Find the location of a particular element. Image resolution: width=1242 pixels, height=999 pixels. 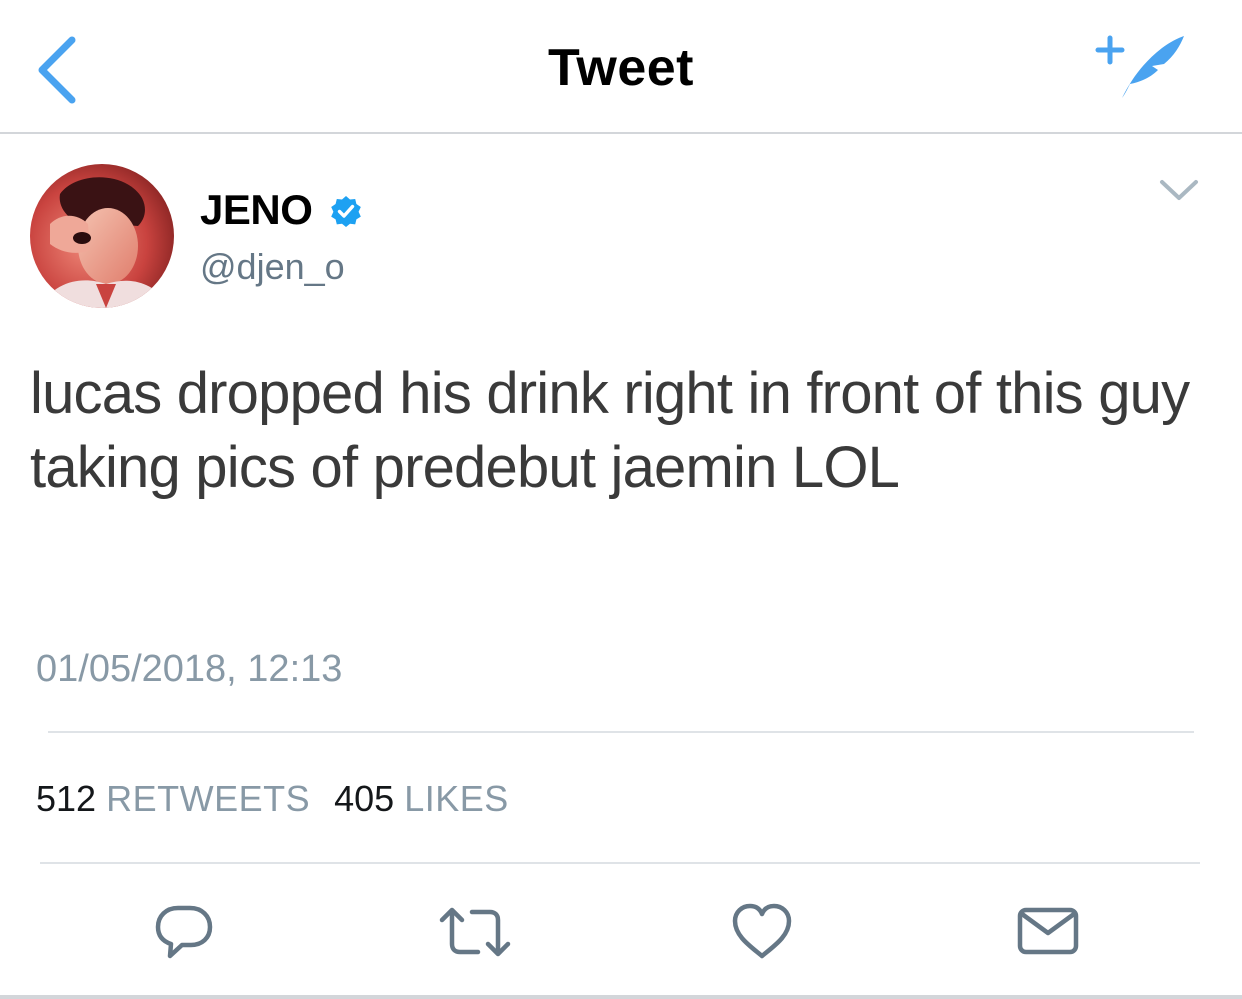

profile-photo is located at coordinates (102, 236).